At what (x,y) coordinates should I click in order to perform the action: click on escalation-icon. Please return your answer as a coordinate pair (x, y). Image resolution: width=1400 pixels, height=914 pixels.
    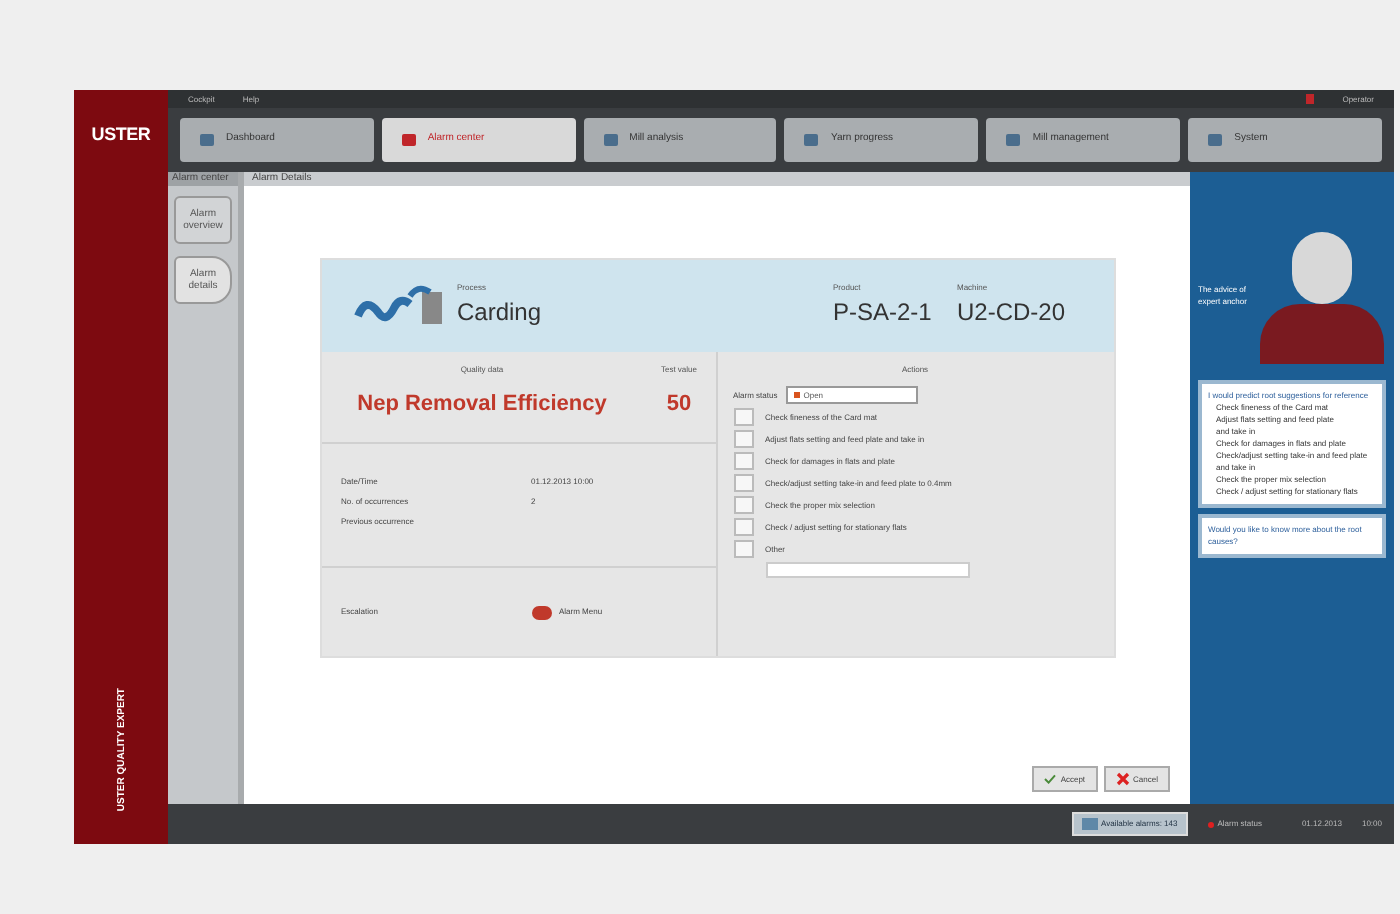
    Looking at the image, I should click on (541, 612).